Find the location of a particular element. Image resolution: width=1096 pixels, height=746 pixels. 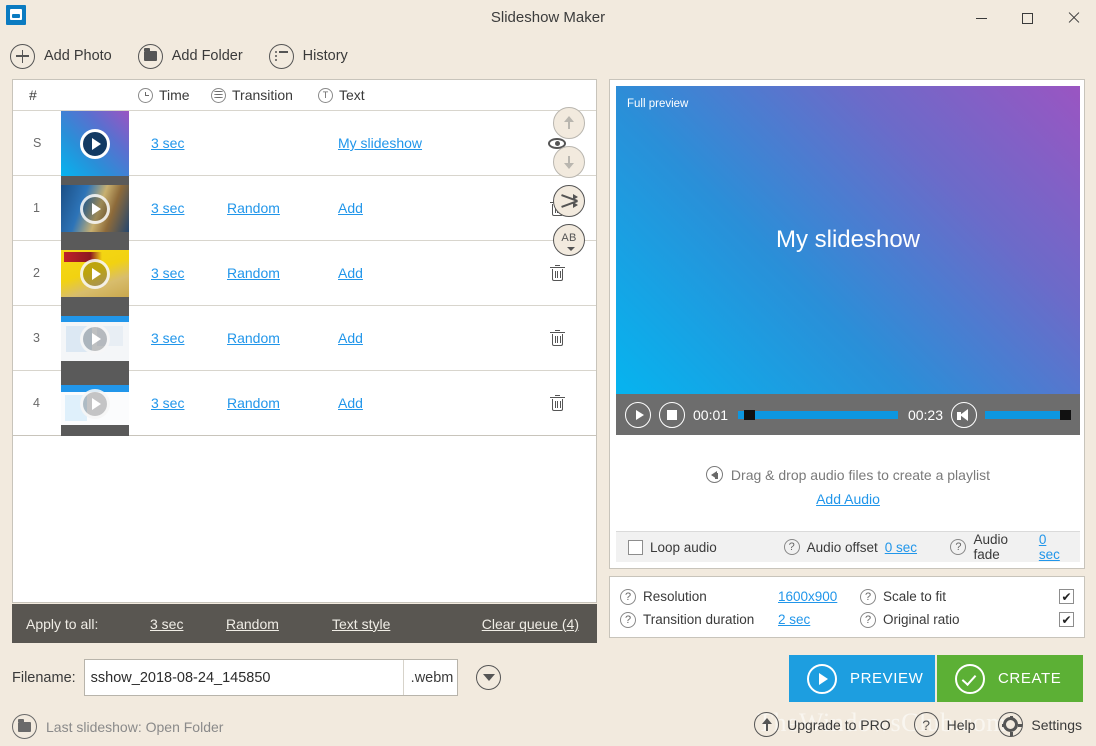

apply-transition-link: Random is located at coordinates (252, 624).